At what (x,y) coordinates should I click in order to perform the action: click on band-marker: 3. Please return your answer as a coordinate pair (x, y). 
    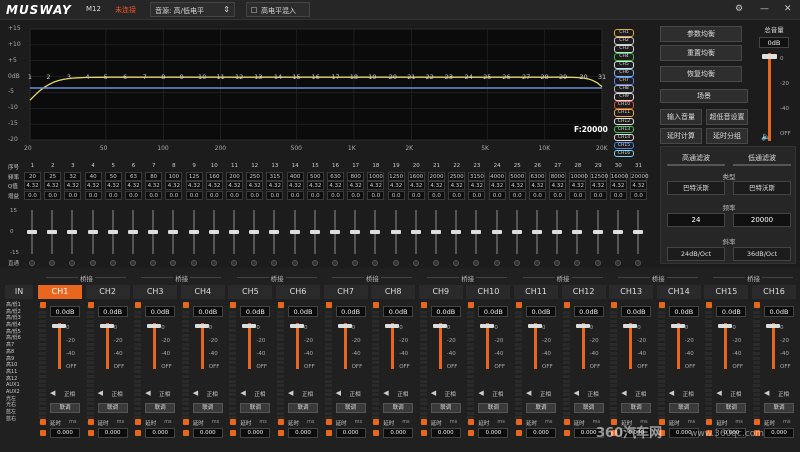
    Looking at the image, I should click on (69, 77).